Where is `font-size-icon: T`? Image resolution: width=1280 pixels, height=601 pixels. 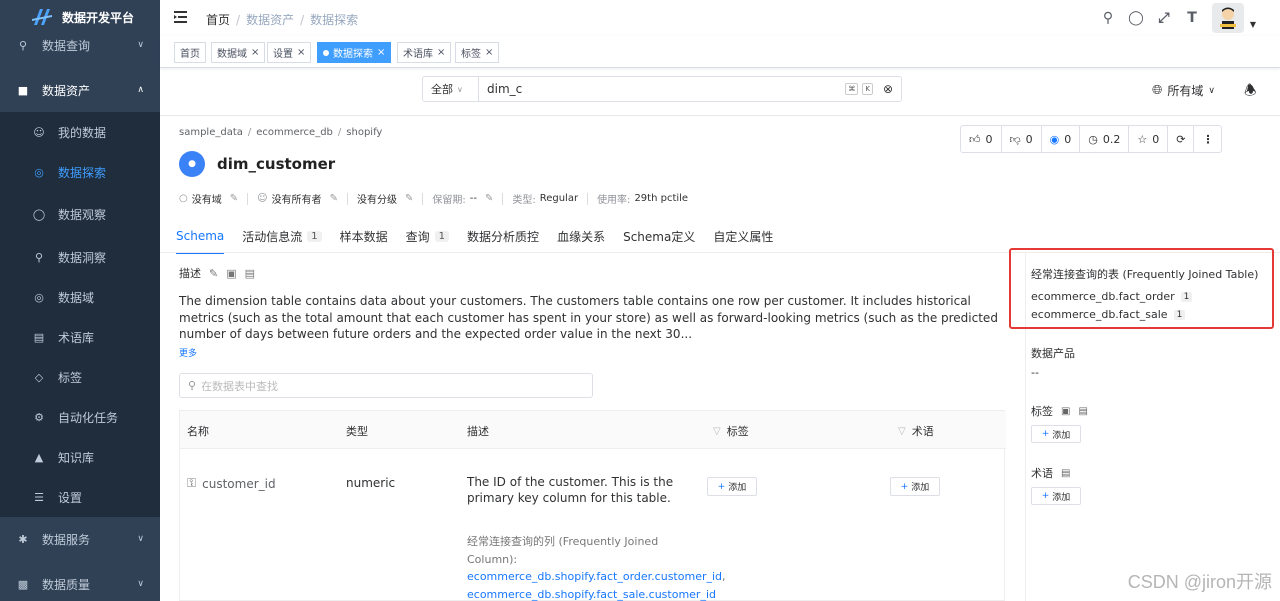 font-size-icon: T is located at coordinates (1192, 18).